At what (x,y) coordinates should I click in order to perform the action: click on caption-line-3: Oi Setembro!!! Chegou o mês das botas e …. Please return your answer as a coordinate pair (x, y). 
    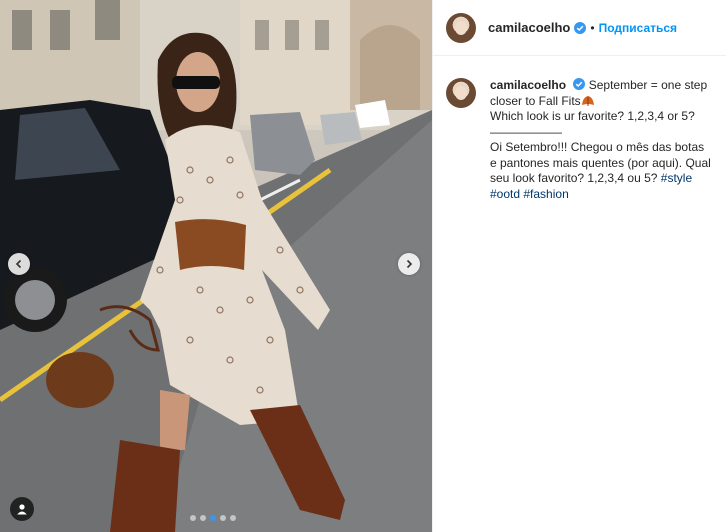
    Looking at the image, I should click on (601, 171).